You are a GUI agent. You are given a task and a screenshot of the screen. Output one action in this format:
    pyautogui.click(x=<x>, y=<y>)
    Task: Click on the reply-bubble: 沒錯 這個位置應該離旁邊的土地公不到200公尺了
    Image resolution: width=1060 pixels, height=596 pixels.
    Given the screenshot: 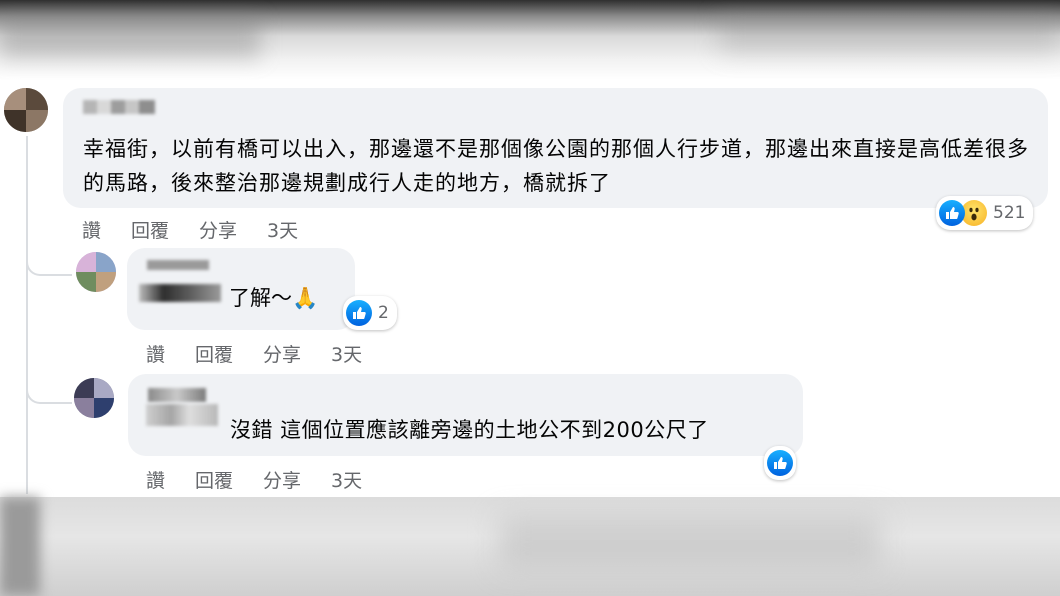 What is the action you would take?
    pyautogui.click(x=465, y=415)
    